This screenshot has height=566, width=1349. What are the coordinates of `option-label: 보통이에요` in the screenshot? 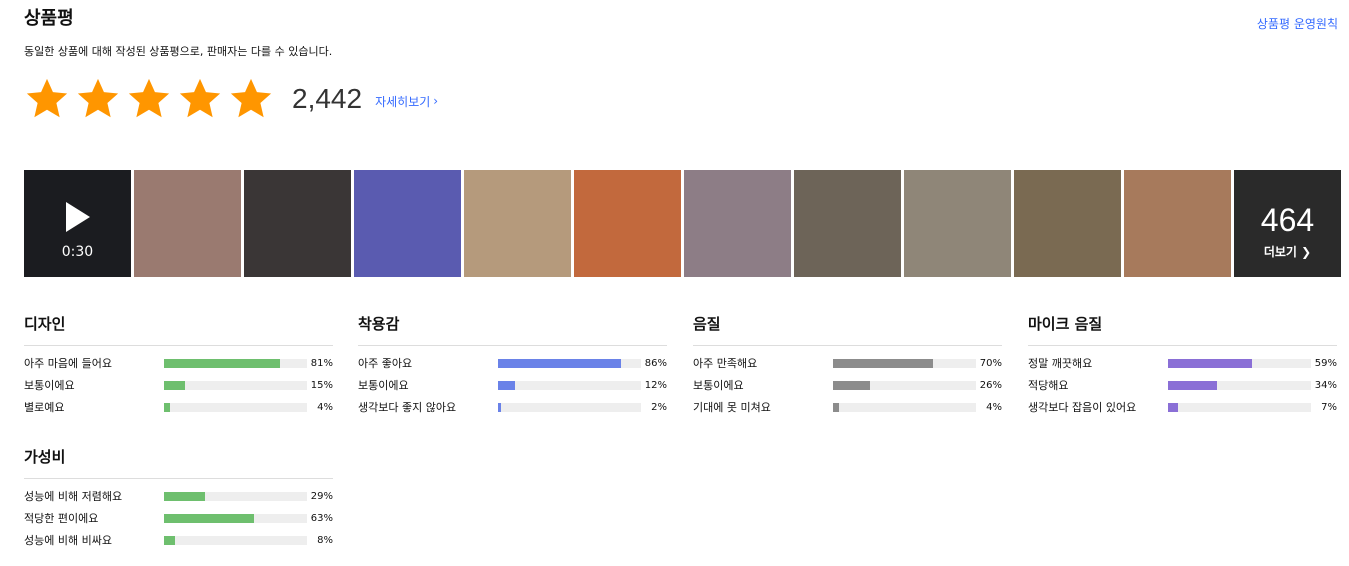 It's located at (718, 385).